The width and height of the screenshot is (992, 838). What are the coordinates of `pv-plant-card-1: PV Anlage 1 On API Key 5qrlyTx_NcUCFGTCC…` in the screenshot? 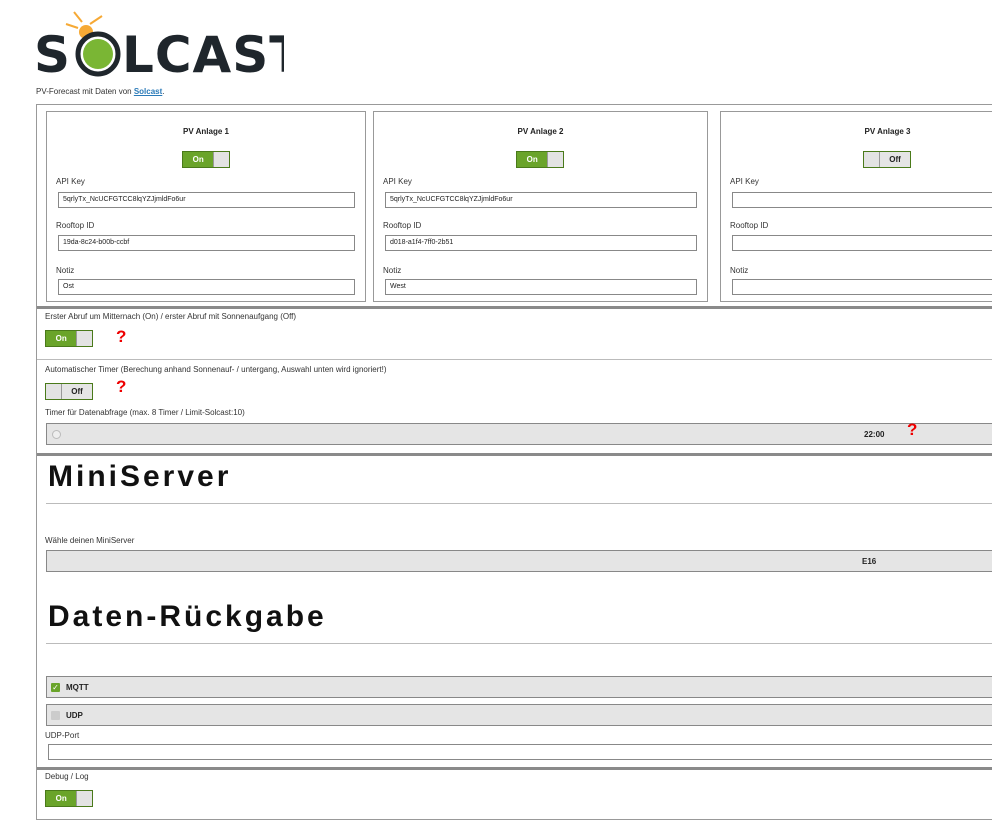 It's located at (206, 206).